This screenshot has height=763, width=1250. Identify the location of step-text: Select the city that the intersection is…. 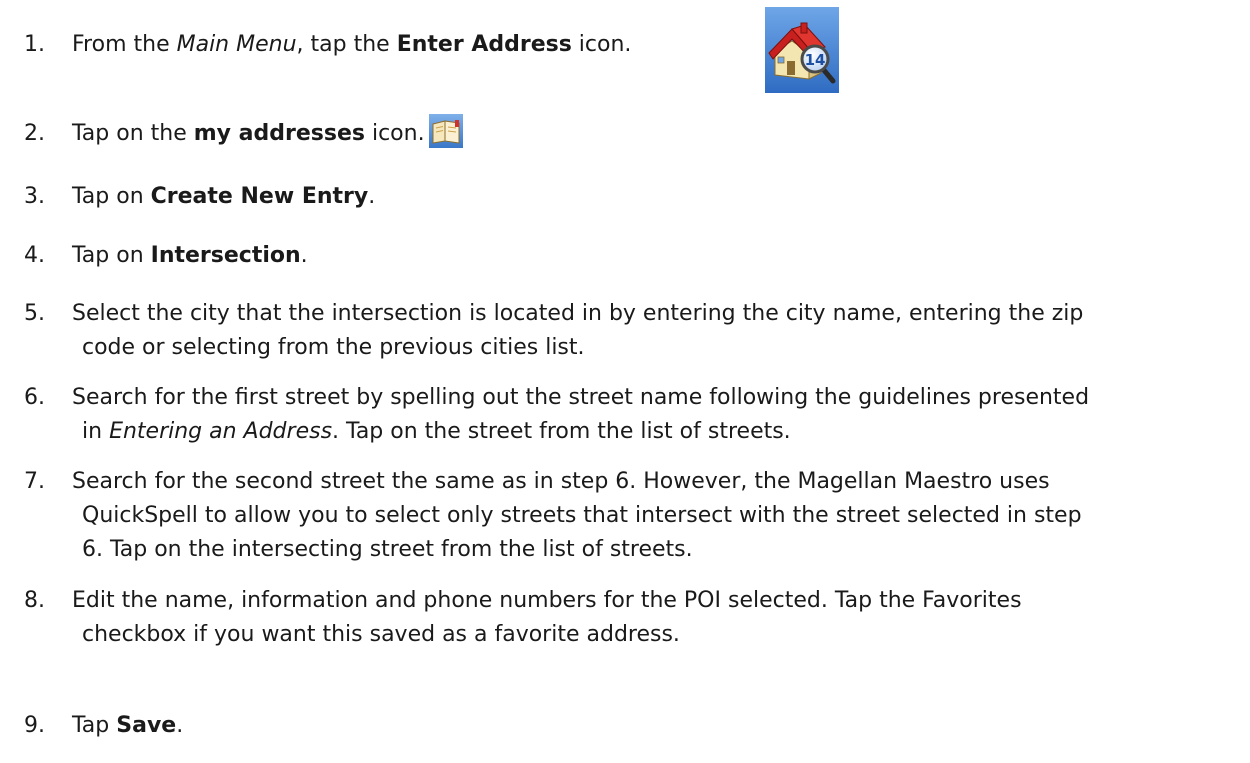
(578, 330).